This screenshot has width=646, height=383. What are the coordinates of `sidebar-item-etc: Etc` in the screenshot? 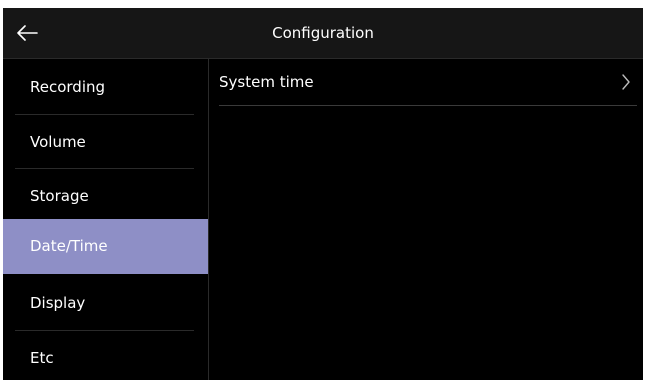 It's located at (105, 355).